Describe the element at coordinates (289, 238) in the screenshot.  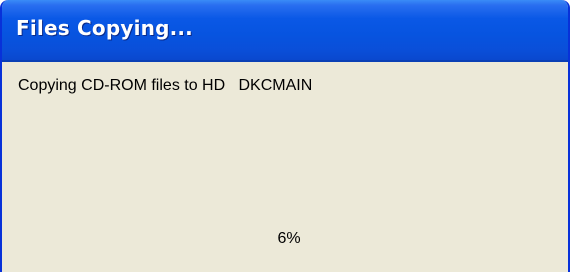
I see `progress-percentage: 6%` at that location.